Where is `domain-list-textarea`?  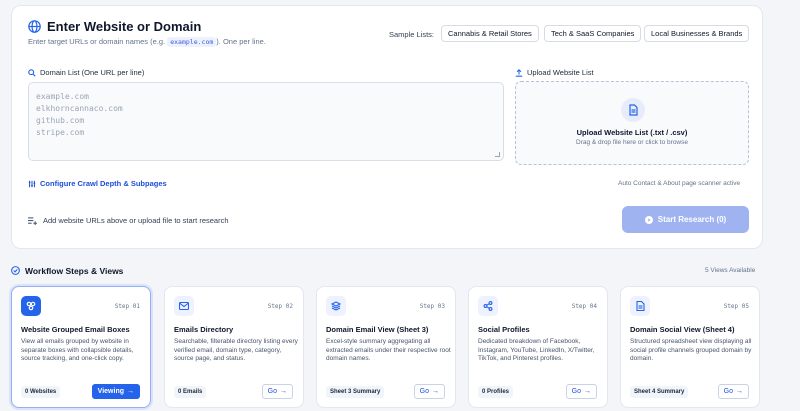 domain-list-textarea is located at coordinates (266, 121).